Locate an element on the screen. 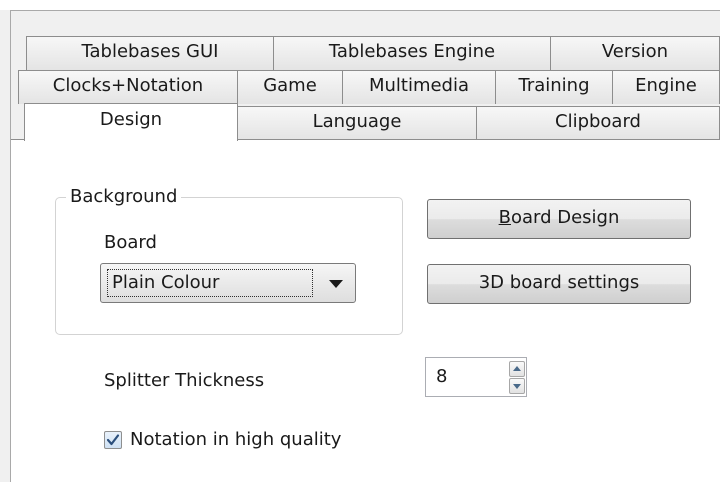 This screenshot has height=482, width=720. window-left-border is located at coordinates (10, 246).